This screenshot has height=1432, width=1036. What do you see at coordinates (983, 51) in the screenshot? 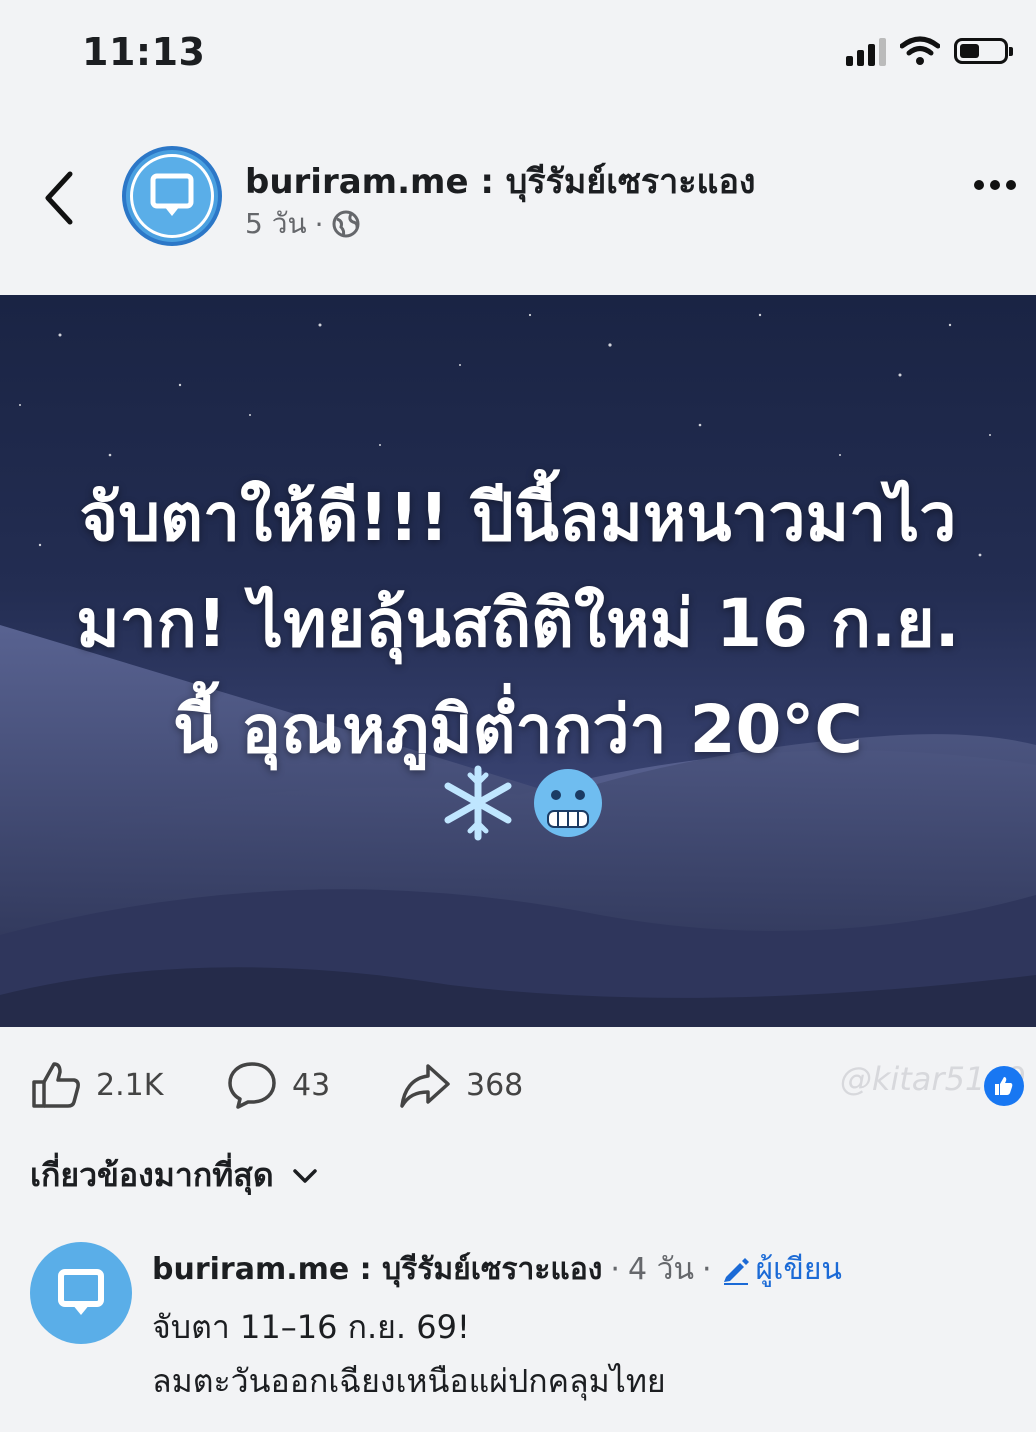
I see `battery-icon` at bounding box center [983, 51].